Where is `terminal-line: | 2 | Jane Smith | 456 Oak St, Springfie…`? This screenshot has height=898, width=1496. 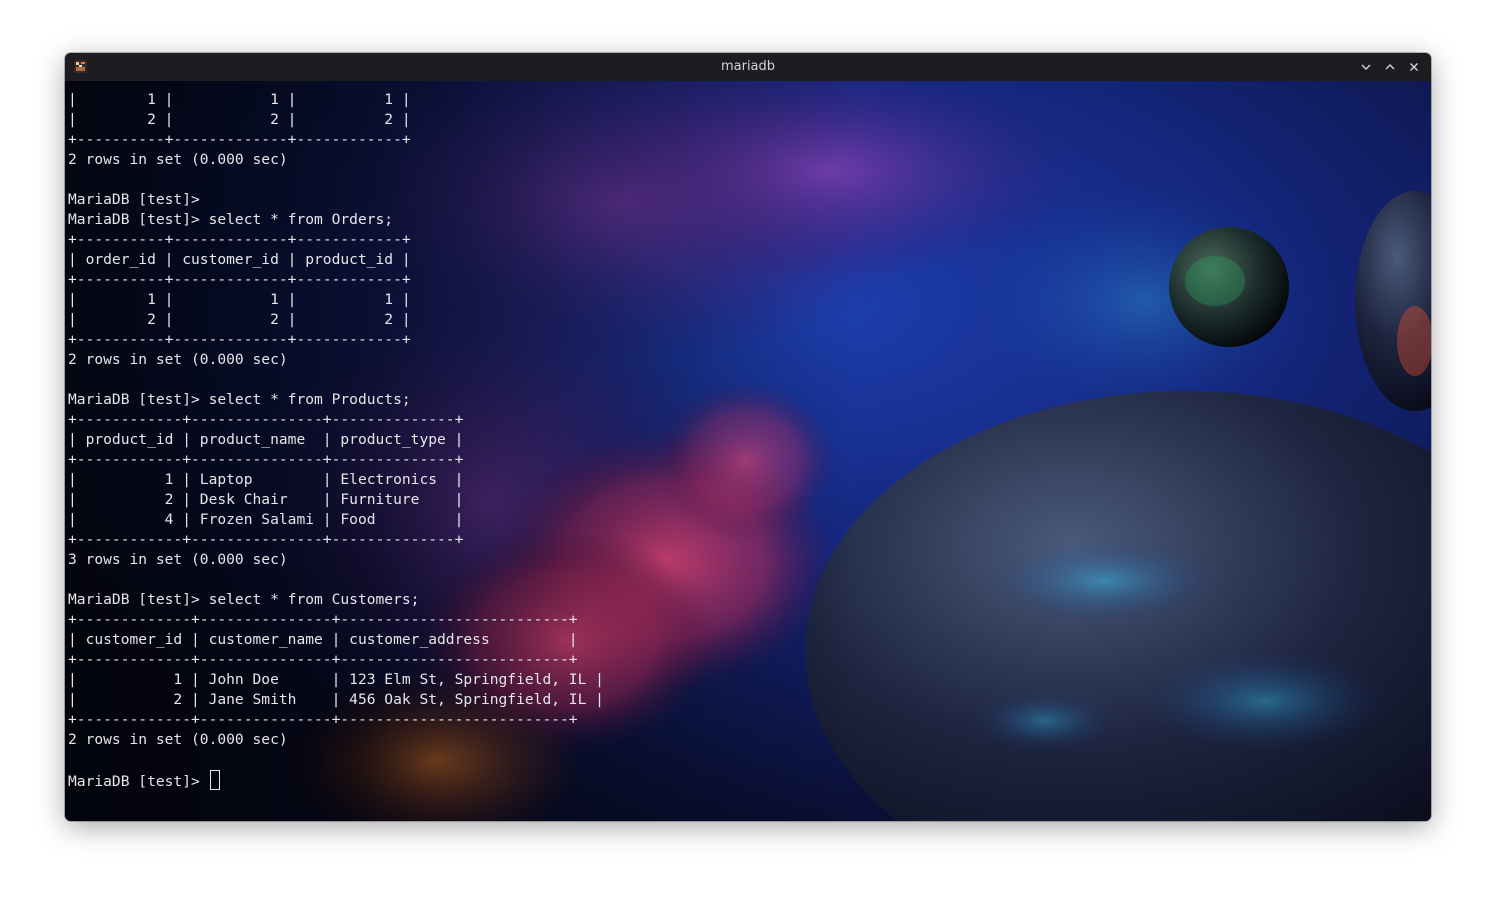
terminal-line: | 2 | Jane Smith | 456 Oak St, Springfie… is located at coordinates (336, 699).